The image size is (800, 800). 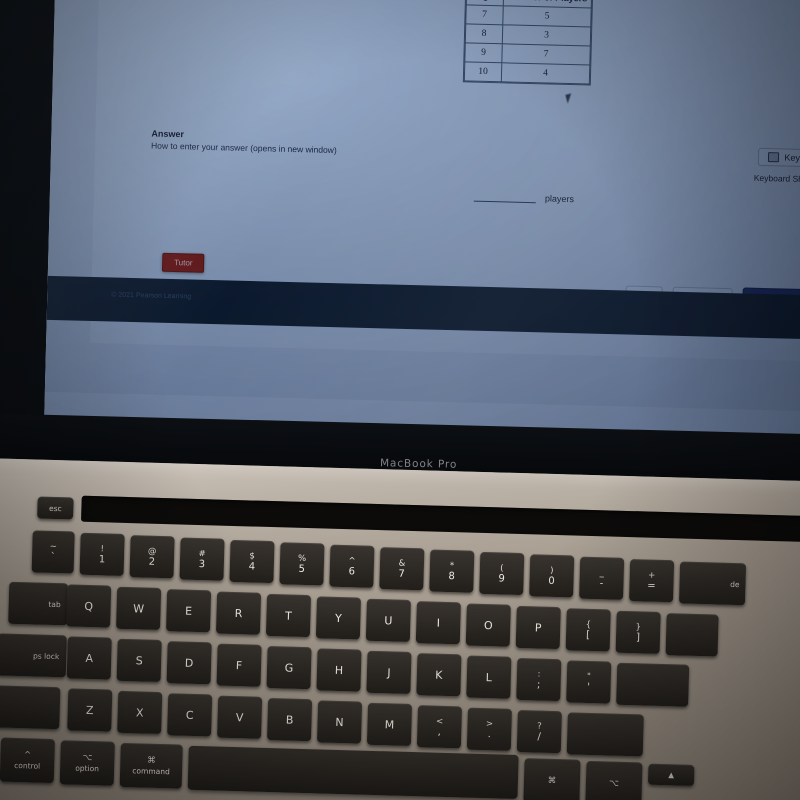 I want to click on key-equals: + =, so click(x=652, y=581).